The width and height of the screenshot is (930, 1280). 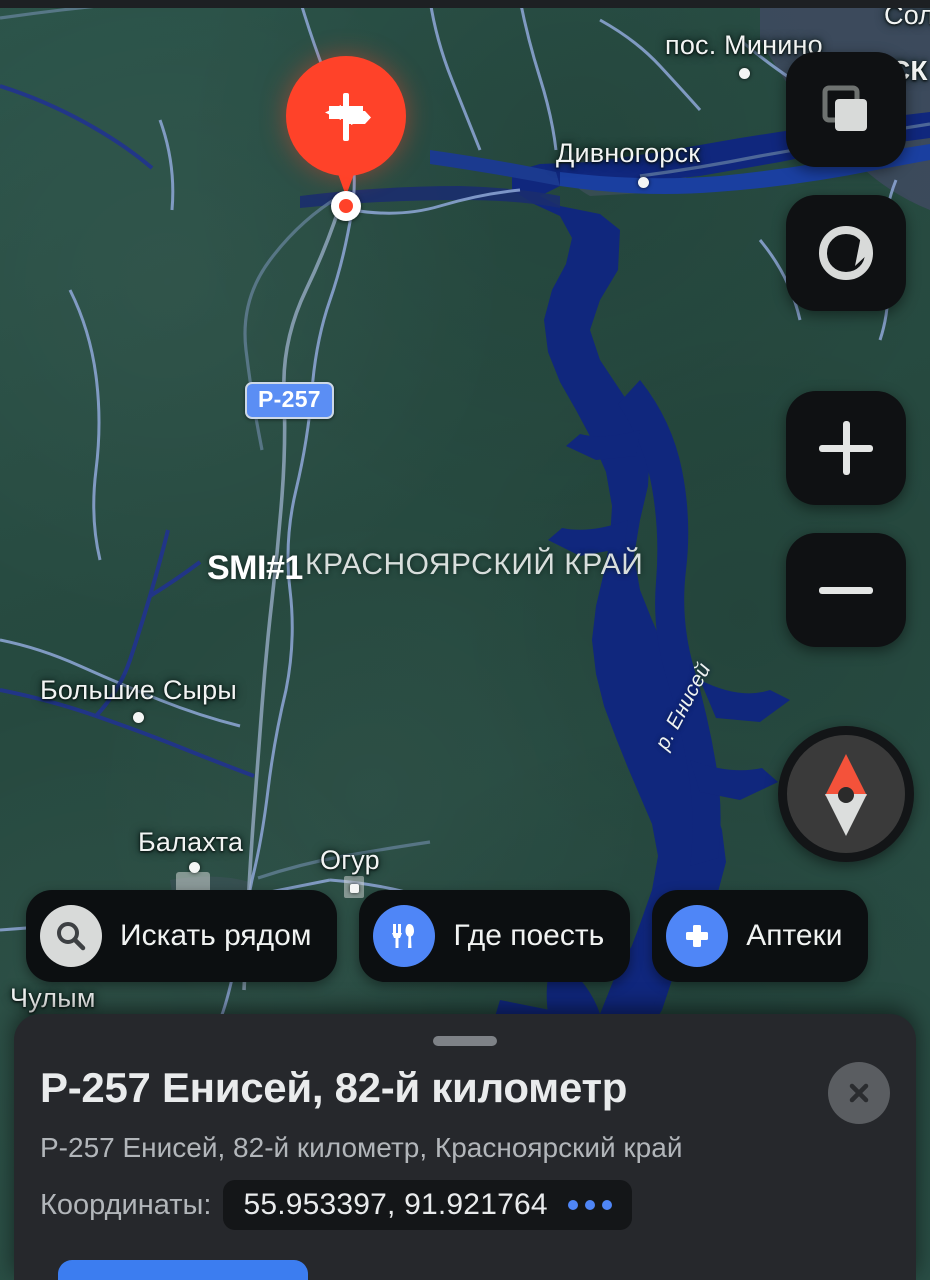 I want to click on map-pin, so click(x=346, y=138).